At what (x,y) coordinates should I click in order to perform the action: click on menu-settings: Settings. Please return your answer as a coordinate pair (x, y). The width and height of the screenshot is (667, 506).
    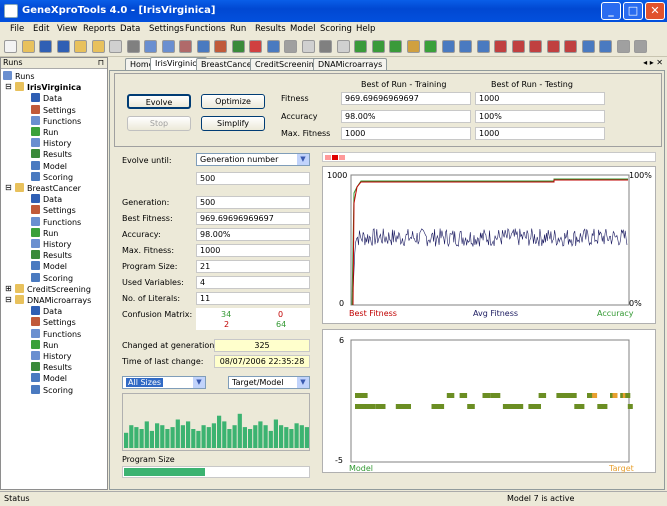
    Looking at the image, I should click on (166, 29).